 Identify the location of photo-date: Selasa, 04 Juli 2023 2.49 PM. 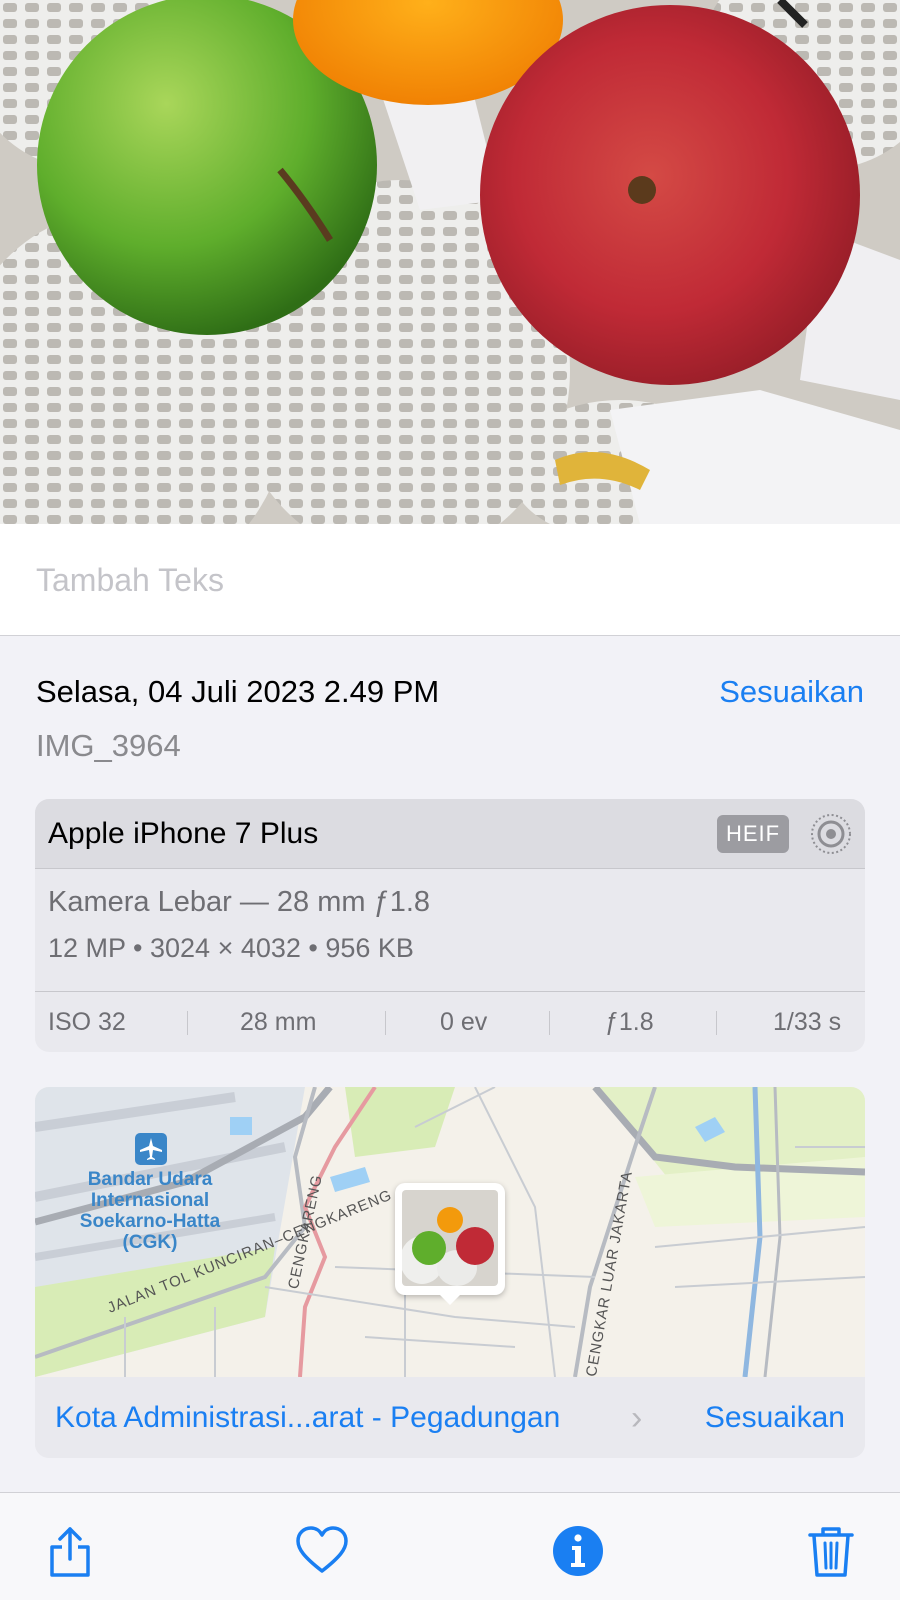
(238, 691).